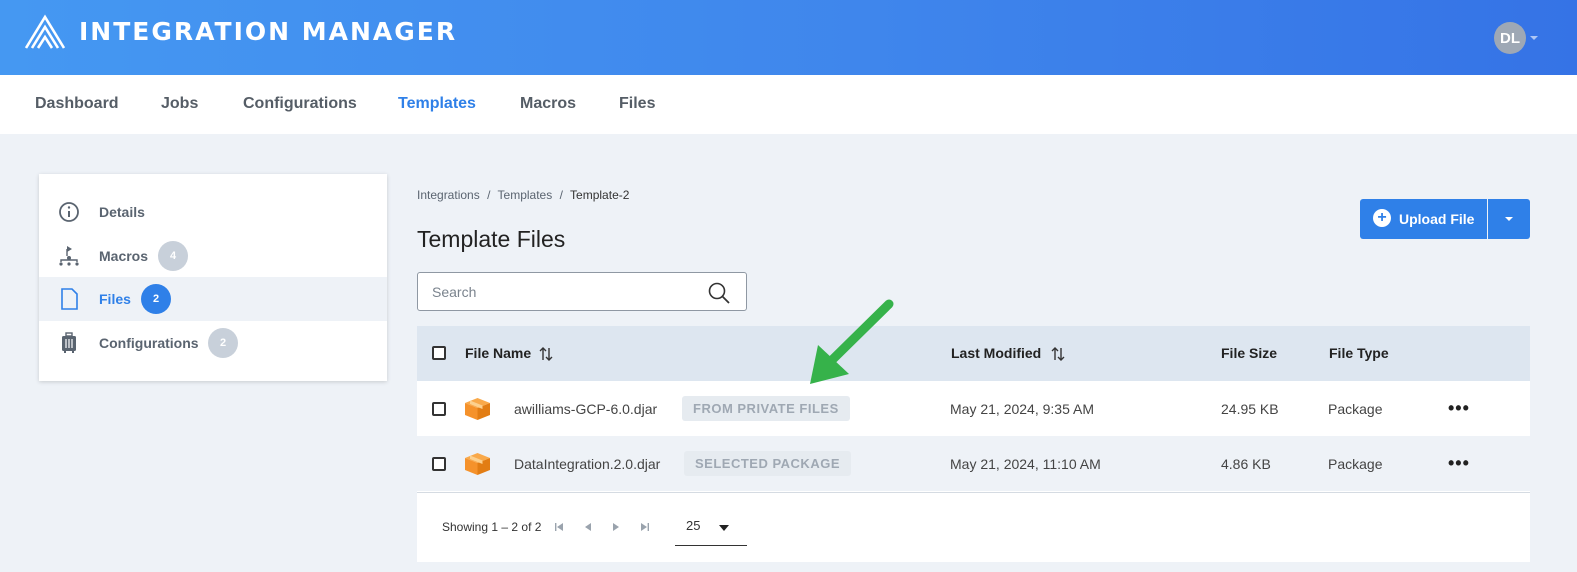 Image resolution: width=1577 pixels, height=572 pixels. What do you see at coordinates (223, 343) in the screenshot?
I see `configurations-count-badge: 2` at bounding box center [223, 343].